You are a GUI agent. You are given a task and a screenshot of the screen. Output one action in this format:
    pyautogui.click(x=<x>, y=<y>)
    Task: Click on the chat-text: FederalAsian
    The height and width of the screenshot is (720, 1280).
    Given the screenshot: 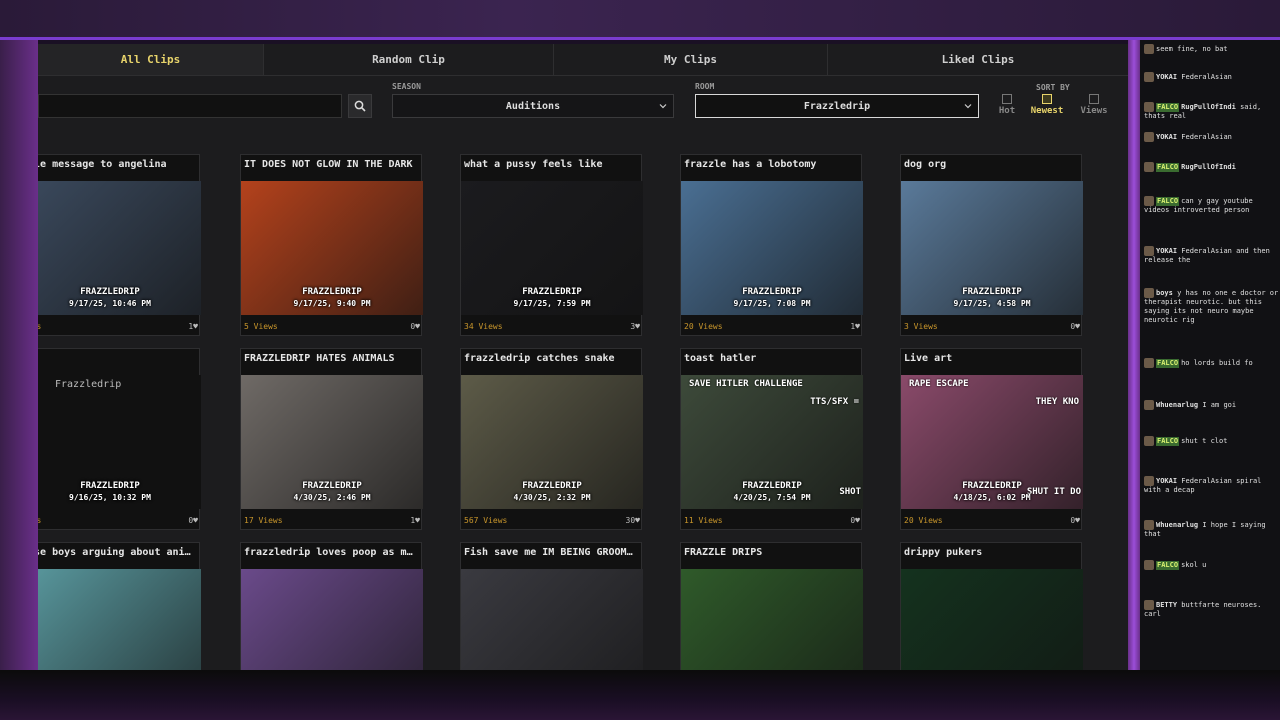 What is the action you would take?
    pyautogui.click(x=1206, y=137)
    